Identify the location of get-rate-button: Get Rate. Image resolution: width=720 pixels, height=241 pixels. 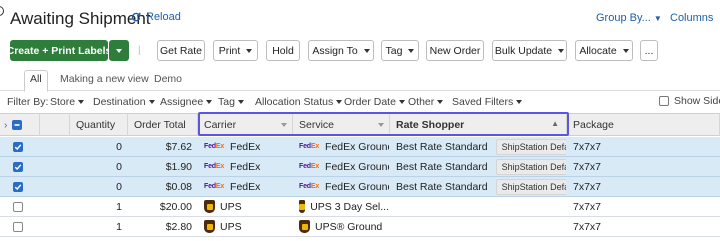
(181, 50).